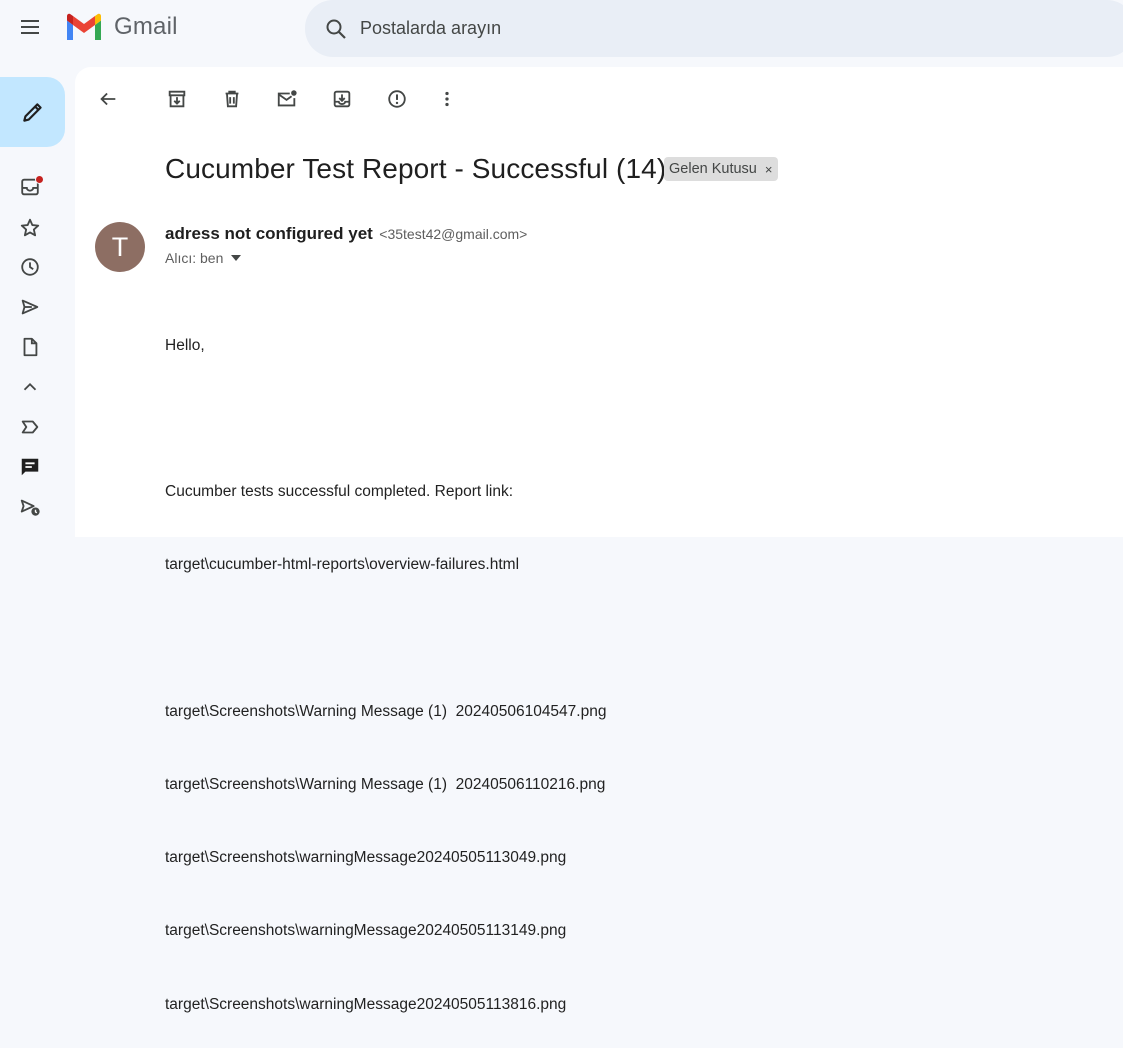 This screenshot has height=1048, width=1123. I want to click on clock-icon, so click(30, 267).